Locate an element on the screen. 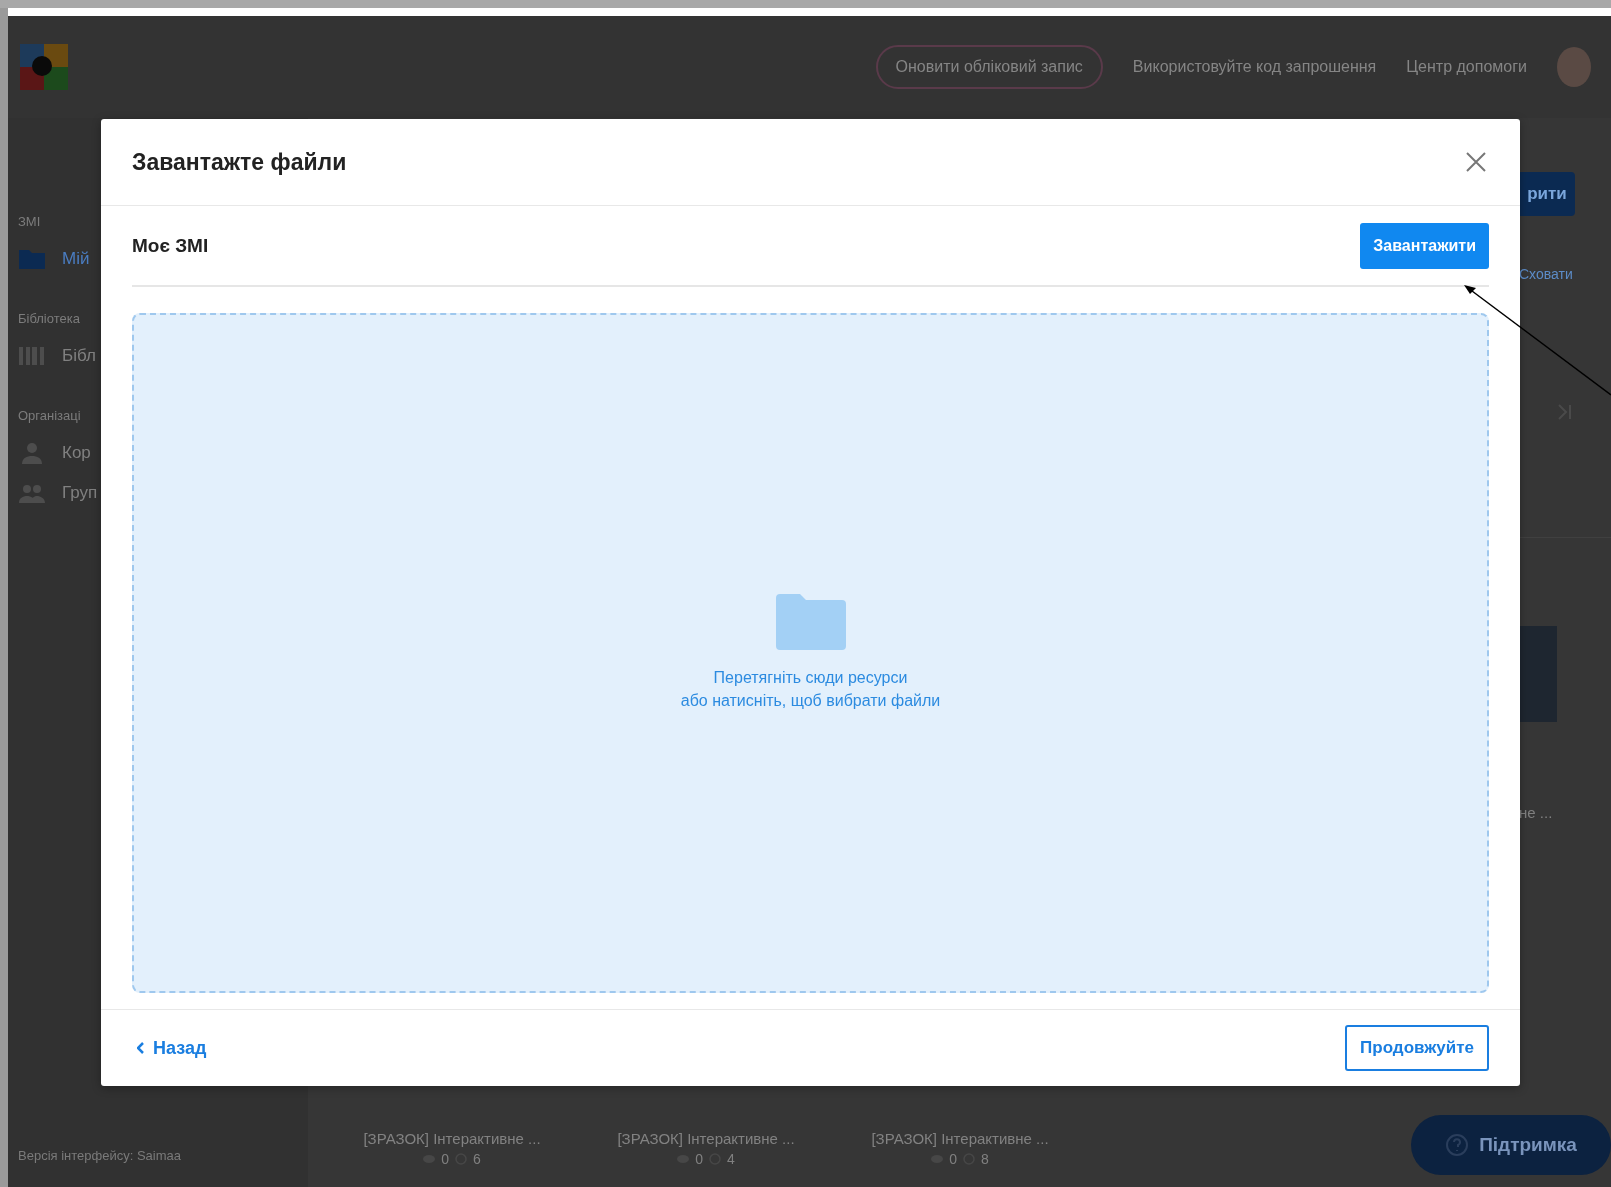  dialog-title: Завантажте файли is located at coordinates (239, 162).